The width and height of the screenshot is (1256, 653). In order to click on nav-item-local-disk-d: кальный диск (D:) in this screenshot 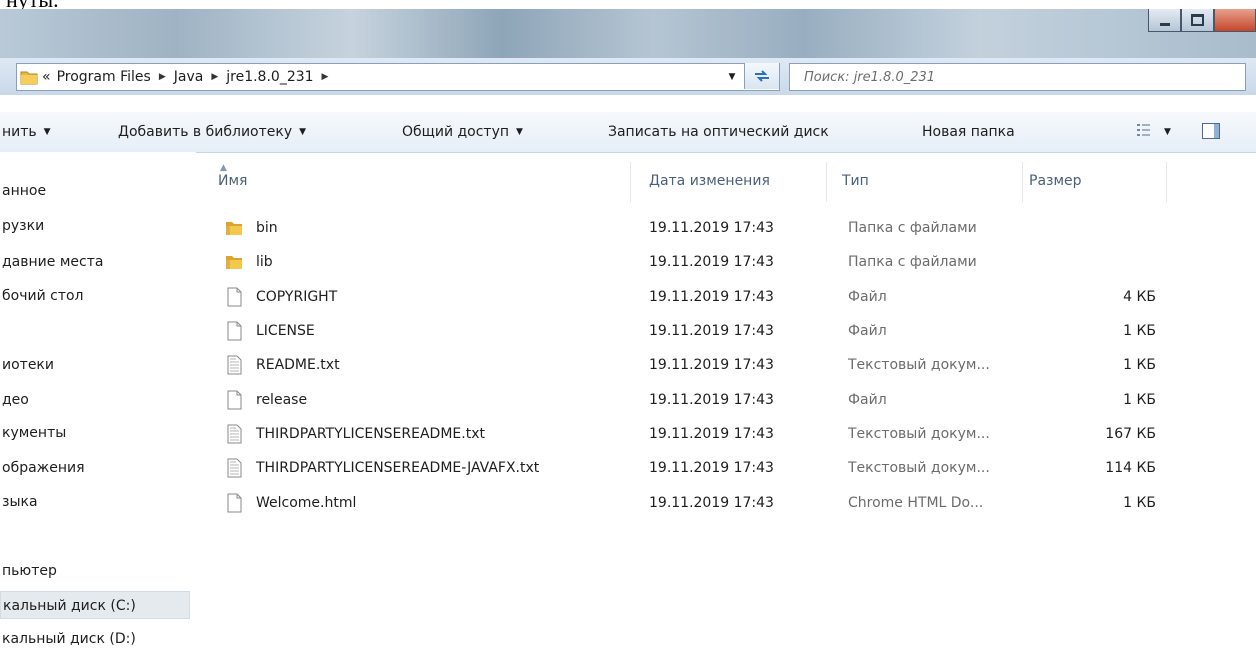, I will do `click(68, 639)`.